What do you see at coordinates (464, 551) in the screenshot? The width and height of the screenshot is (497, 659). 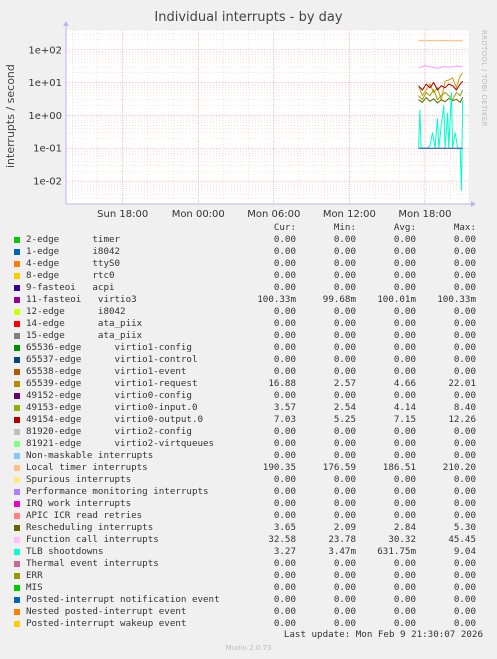 I see `legend-max-value: 9.04` at bounding box center [464, 551].